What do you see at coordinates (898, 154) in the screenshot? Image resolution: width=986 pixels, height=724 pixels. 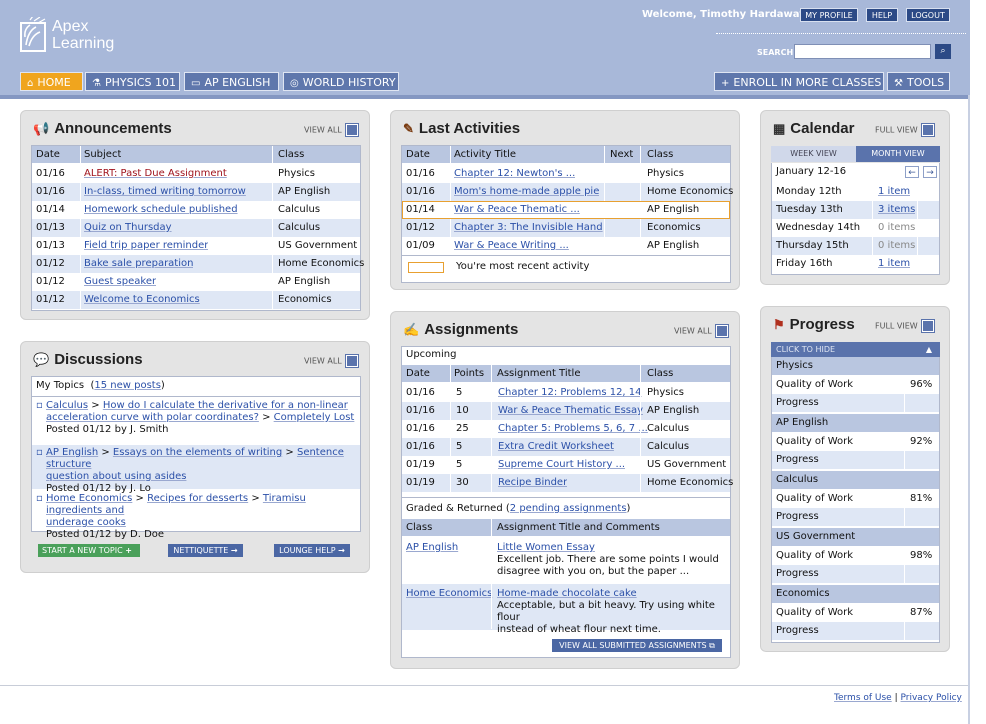 I see `month-view-tab: MONTH VIEW` at bounding box center [898, 154].